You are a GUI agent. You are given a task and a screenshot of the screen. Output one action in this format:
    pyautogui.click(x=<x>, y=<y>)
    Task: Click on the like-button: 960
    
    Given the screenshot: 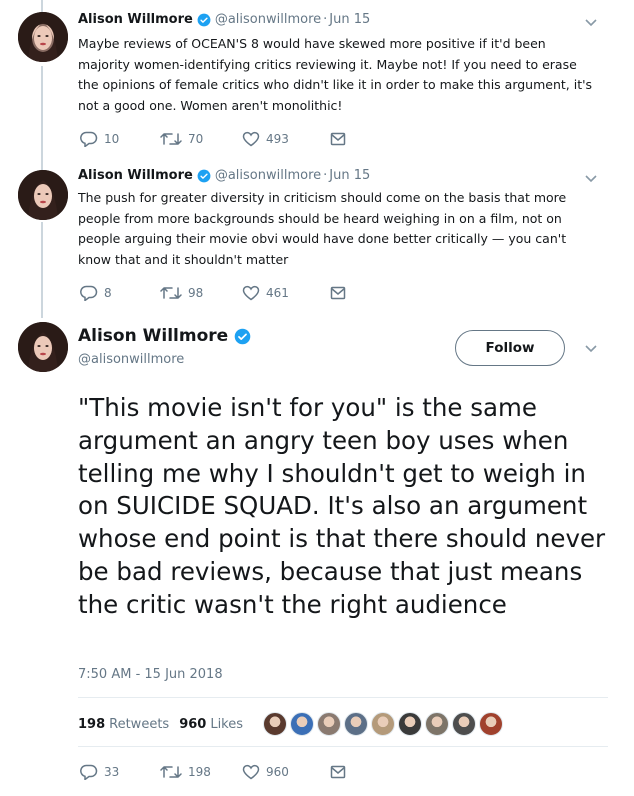 What is the action you would take?
    pyautogui.click(x=286, y=772)
    